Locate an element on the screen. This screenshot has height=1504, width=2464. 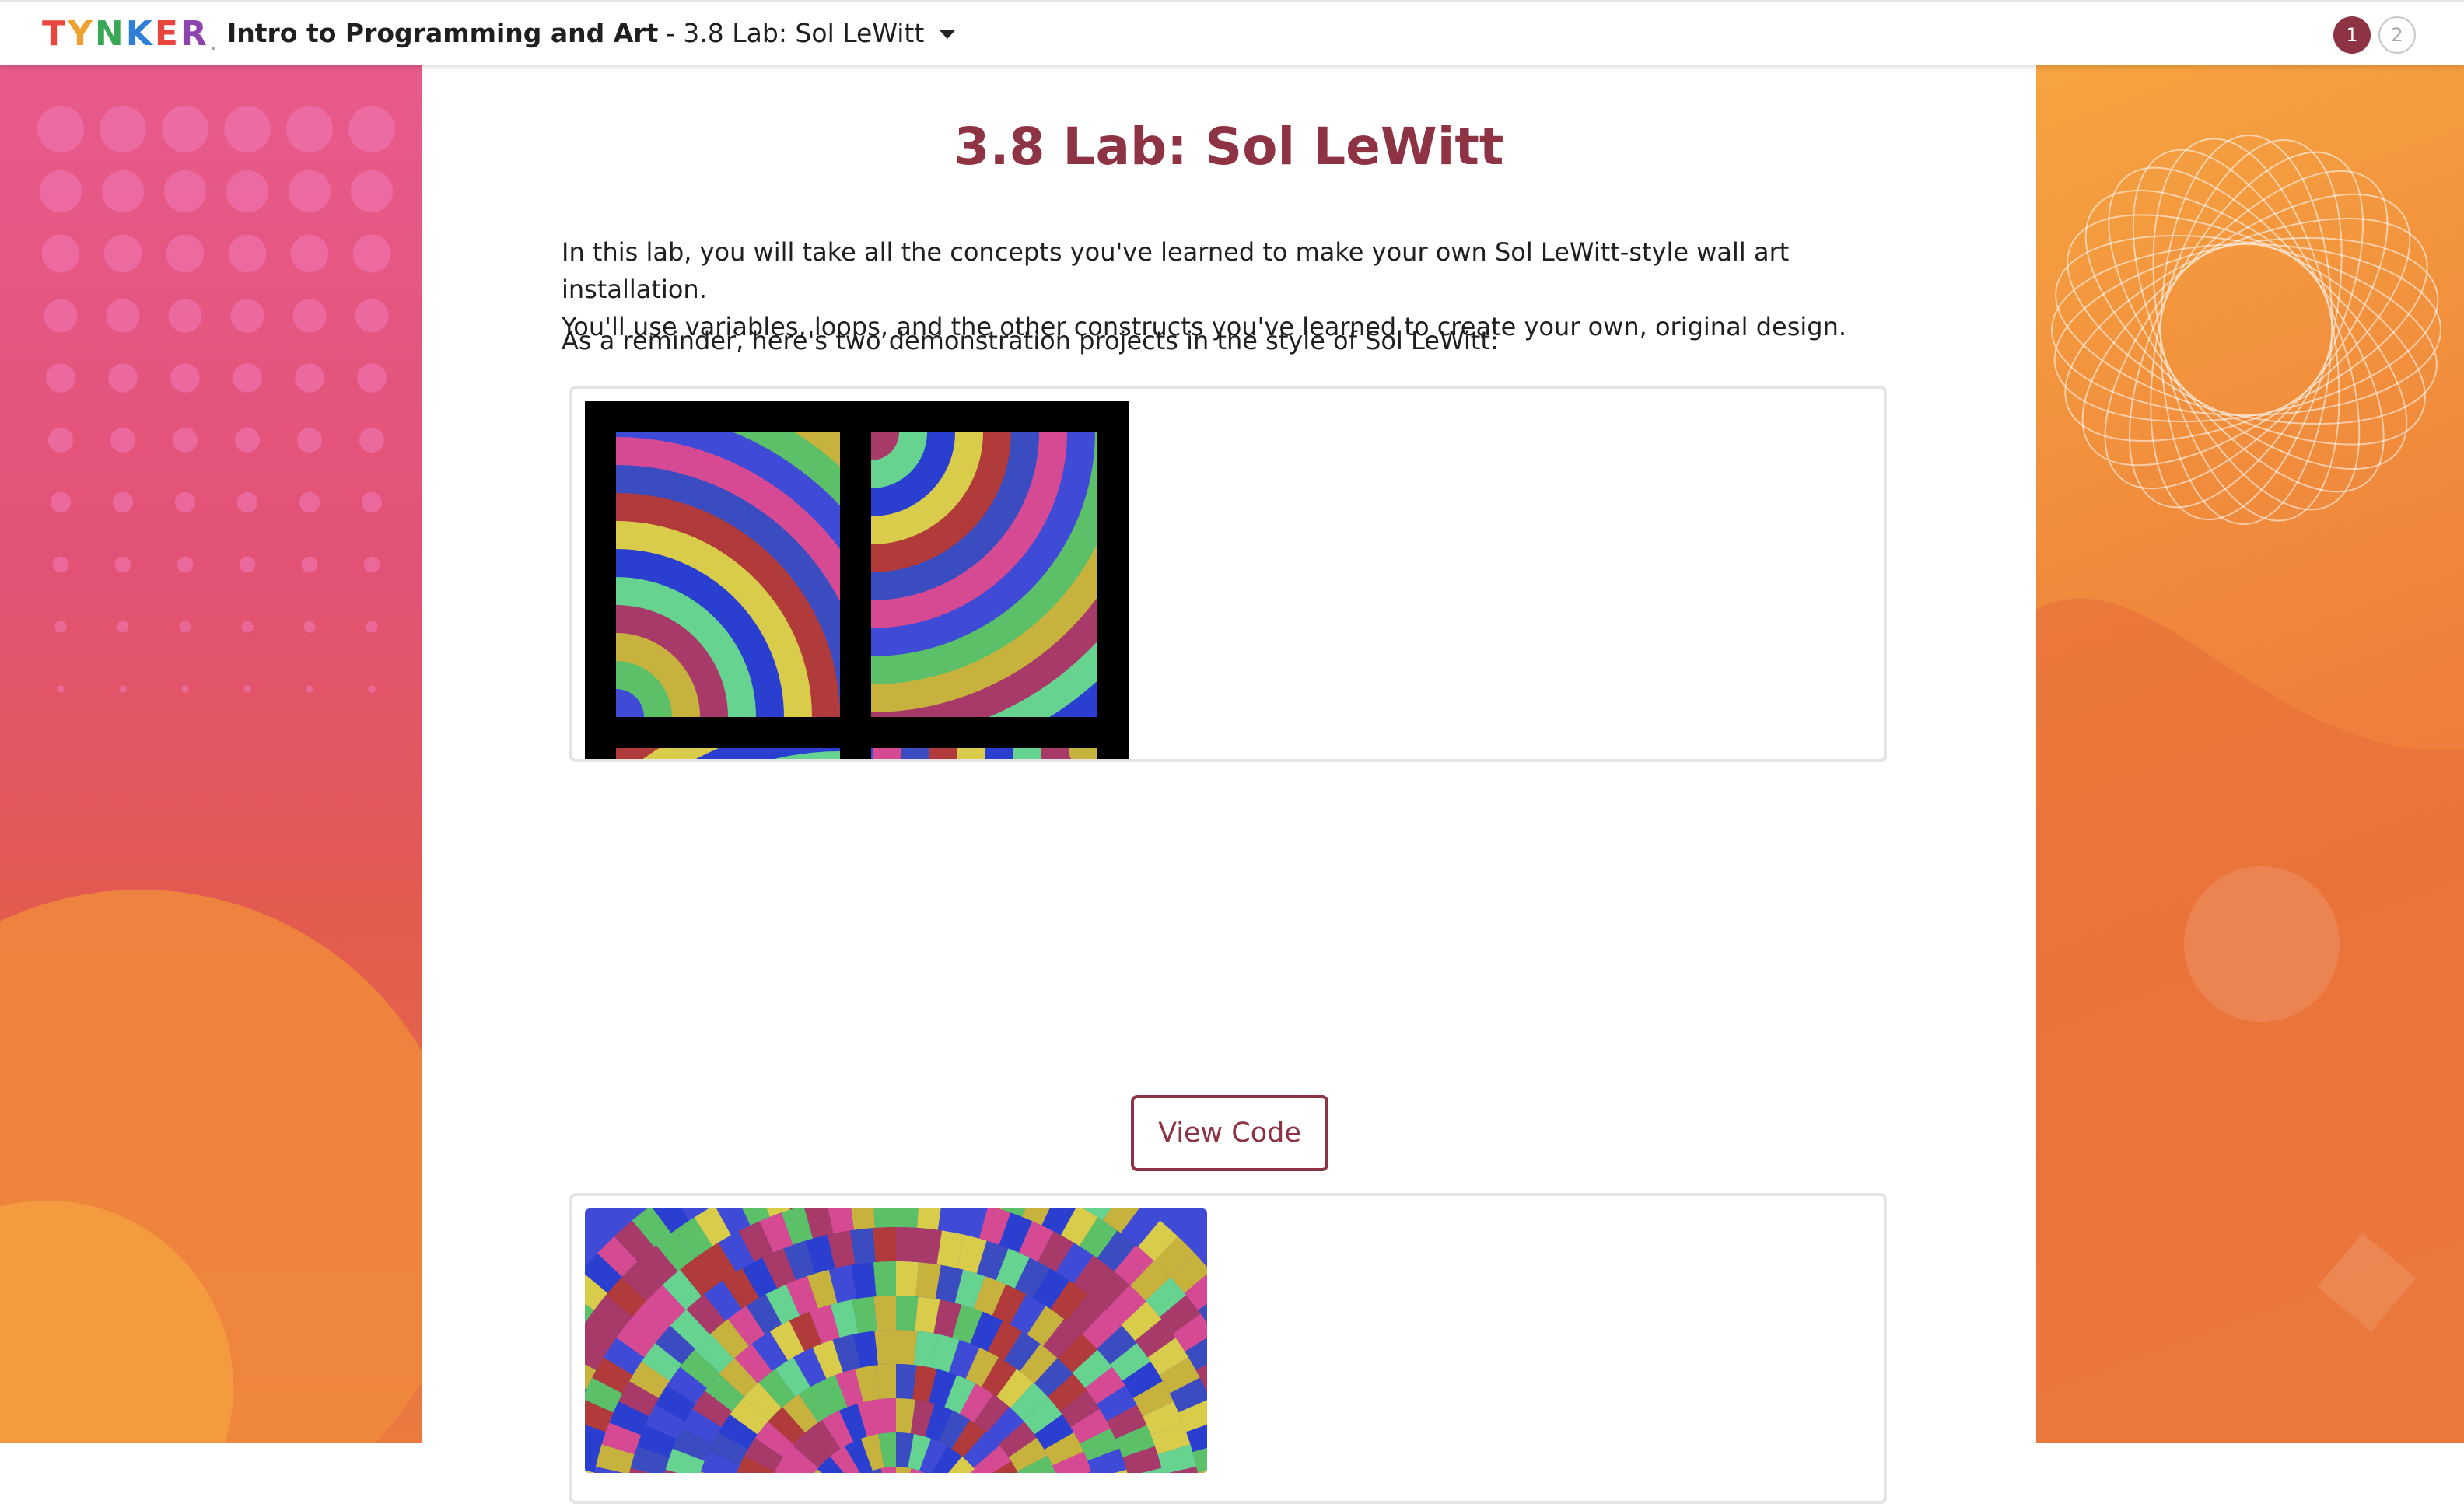
sol-lewitt-quarter-arcs-artwork is located at coordinates (857, 580).